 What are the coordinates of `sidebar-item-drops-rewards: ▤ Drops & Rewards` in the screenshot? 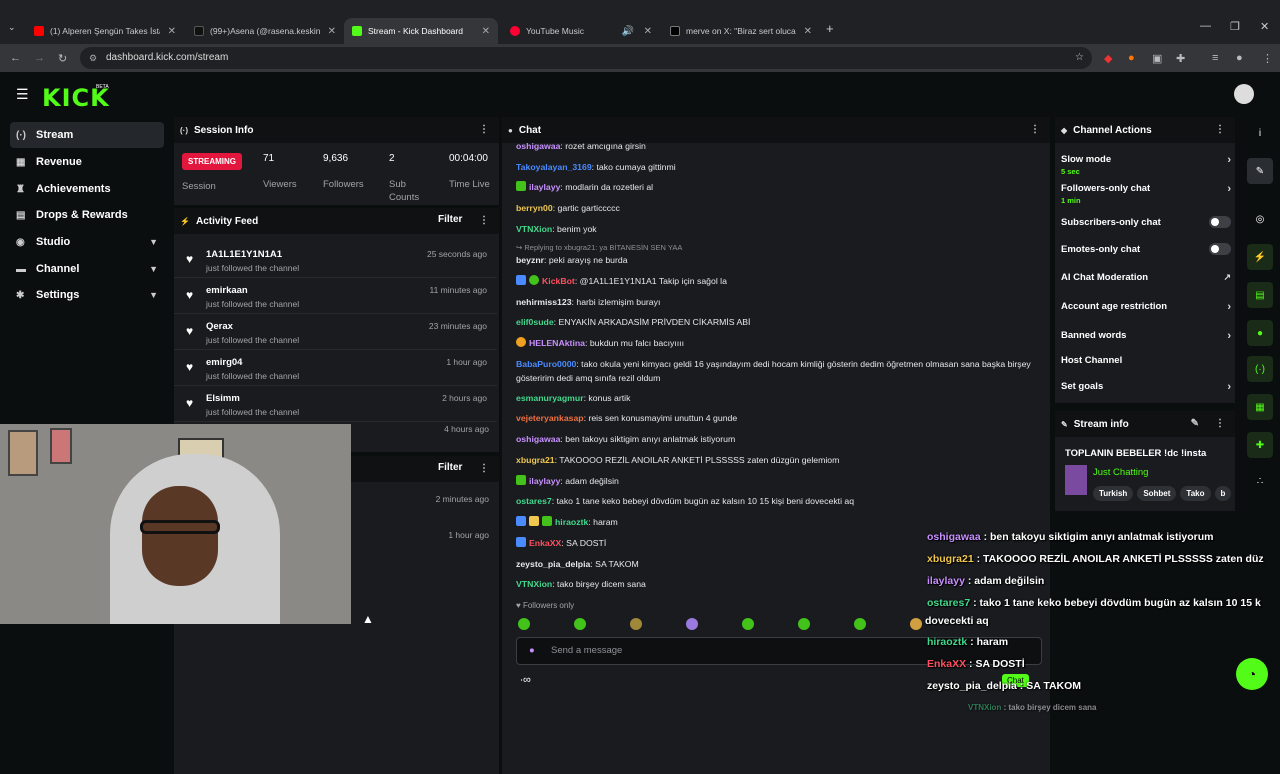 It's located at (87, 215).